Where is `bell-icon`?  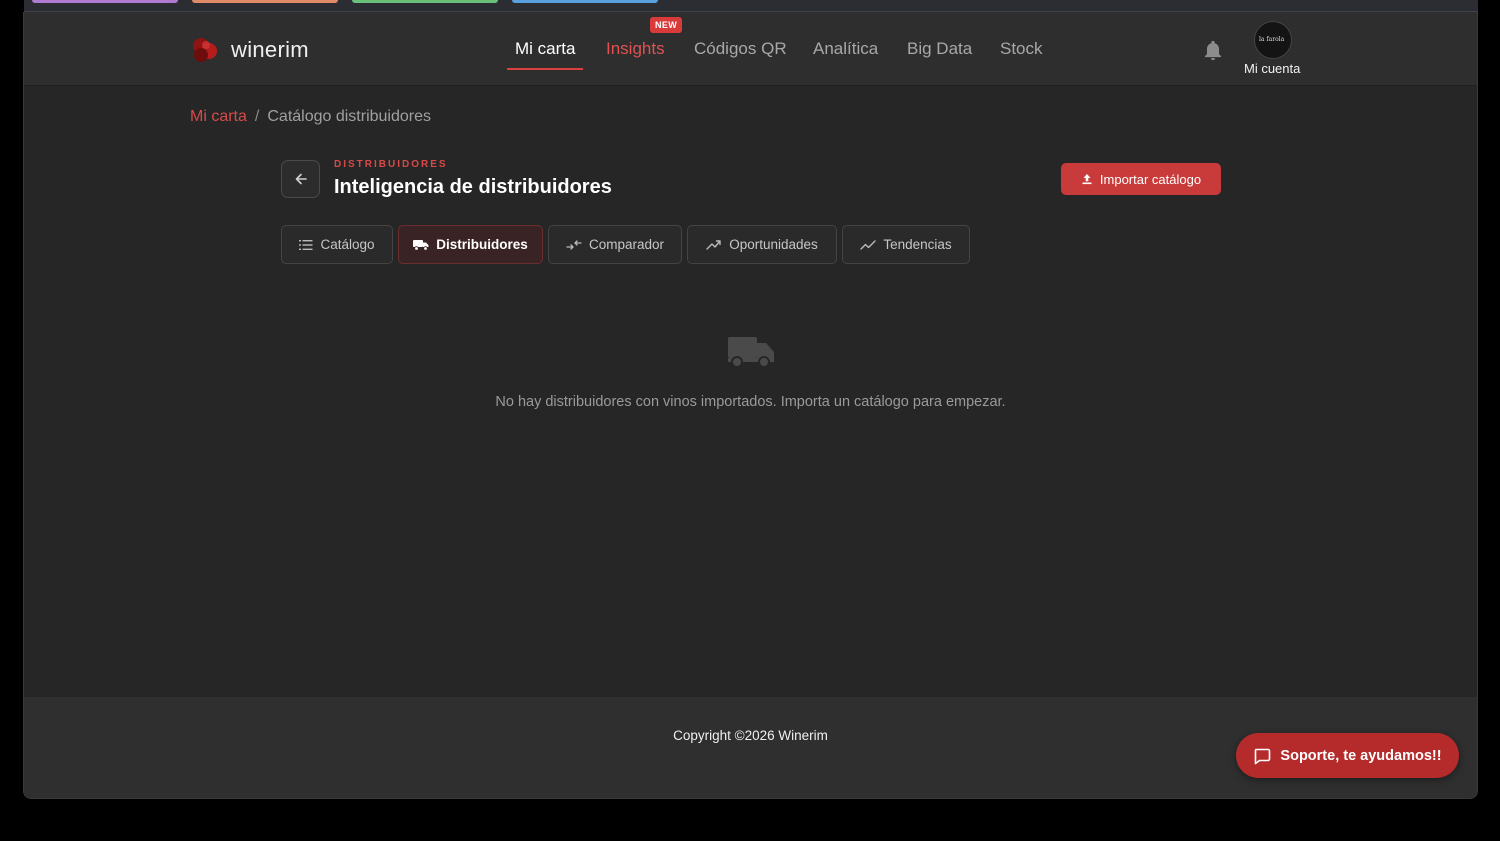
bell-icon is located at coordinates (1213, 51).